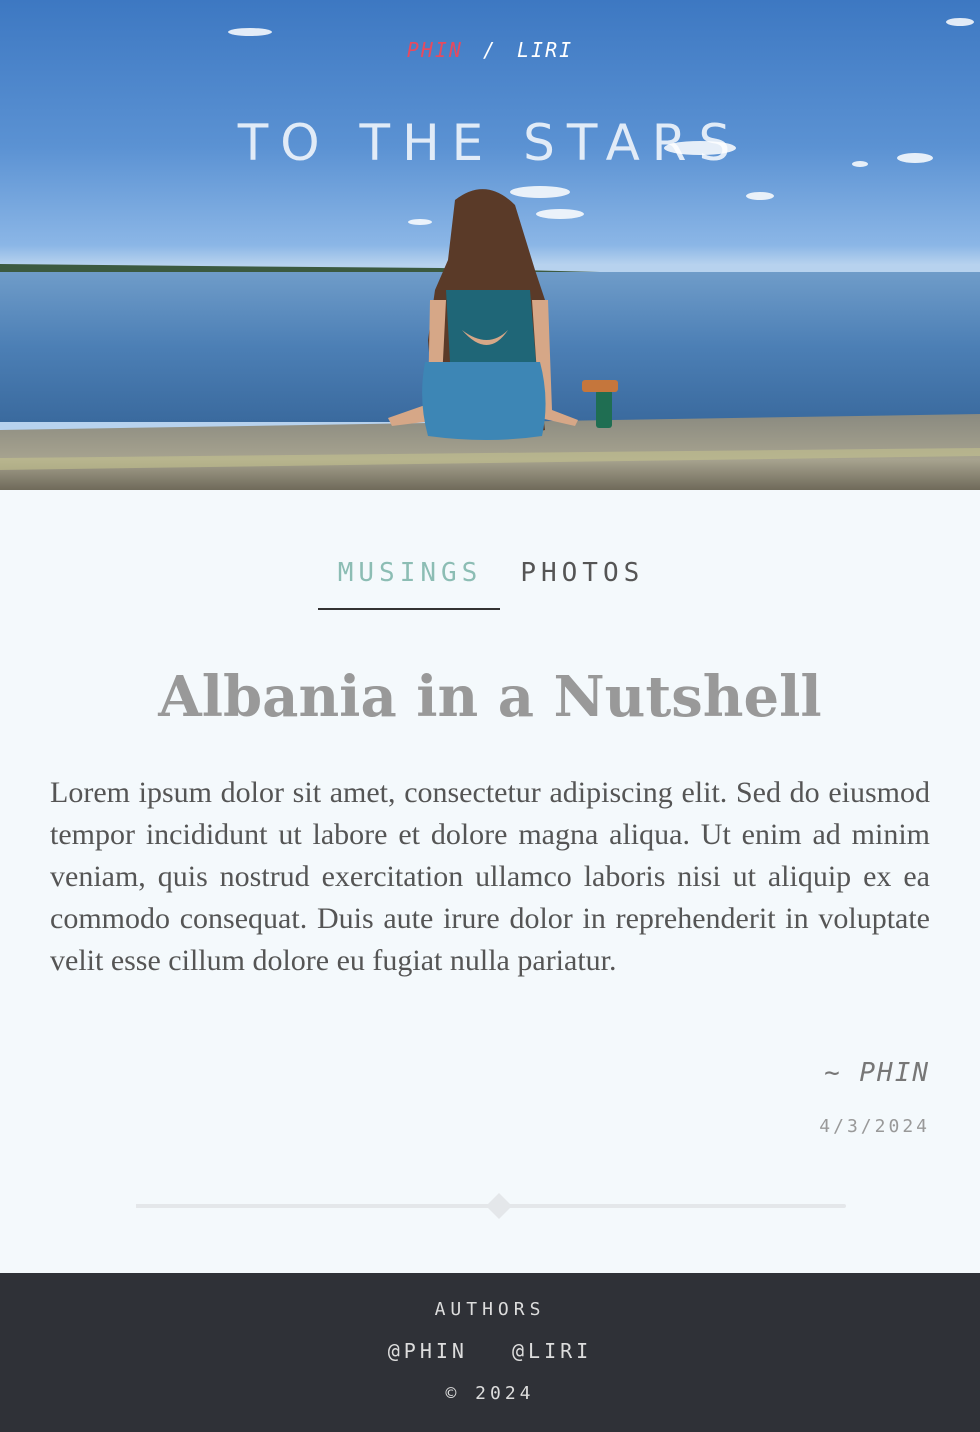 This screenshot has width=980, height=1432. I want to click on post-signature: ~ PHIN, so click(877, 1073).